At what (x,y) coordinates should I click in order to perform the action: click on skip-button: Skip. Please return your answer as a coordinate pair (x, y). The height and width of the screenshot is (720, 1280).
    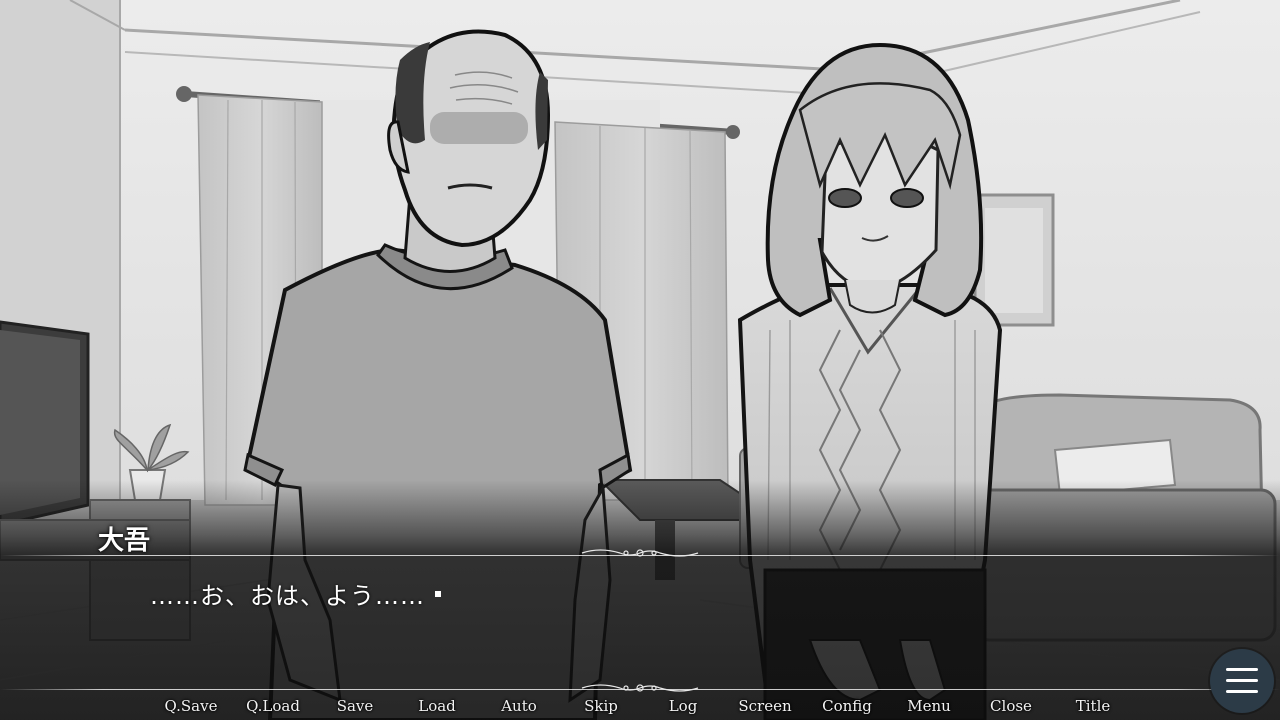
    Looking at the image, I should click on (601, 706).